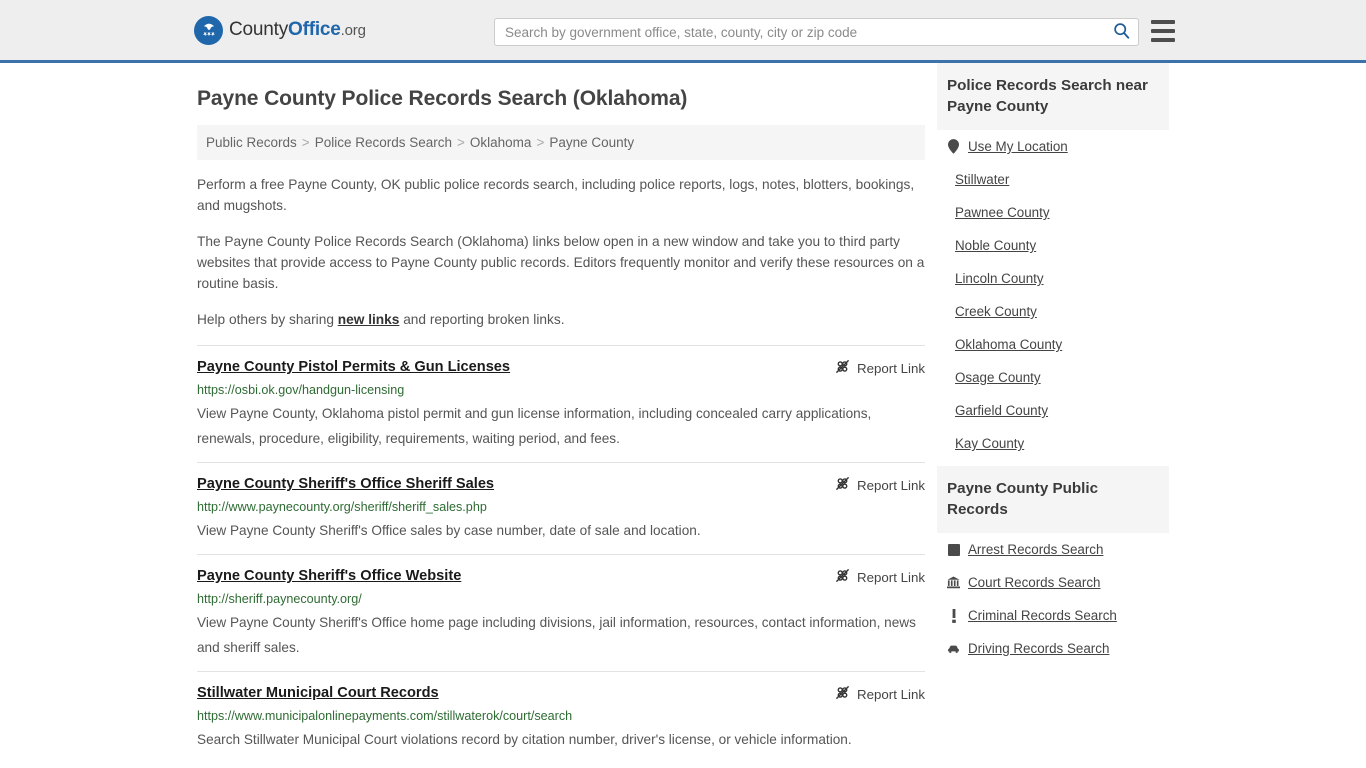  Describe the element at coordinates (1053, 179) in the screenshot. I see `sidebar-nearby-item: Stillwater` at that location.